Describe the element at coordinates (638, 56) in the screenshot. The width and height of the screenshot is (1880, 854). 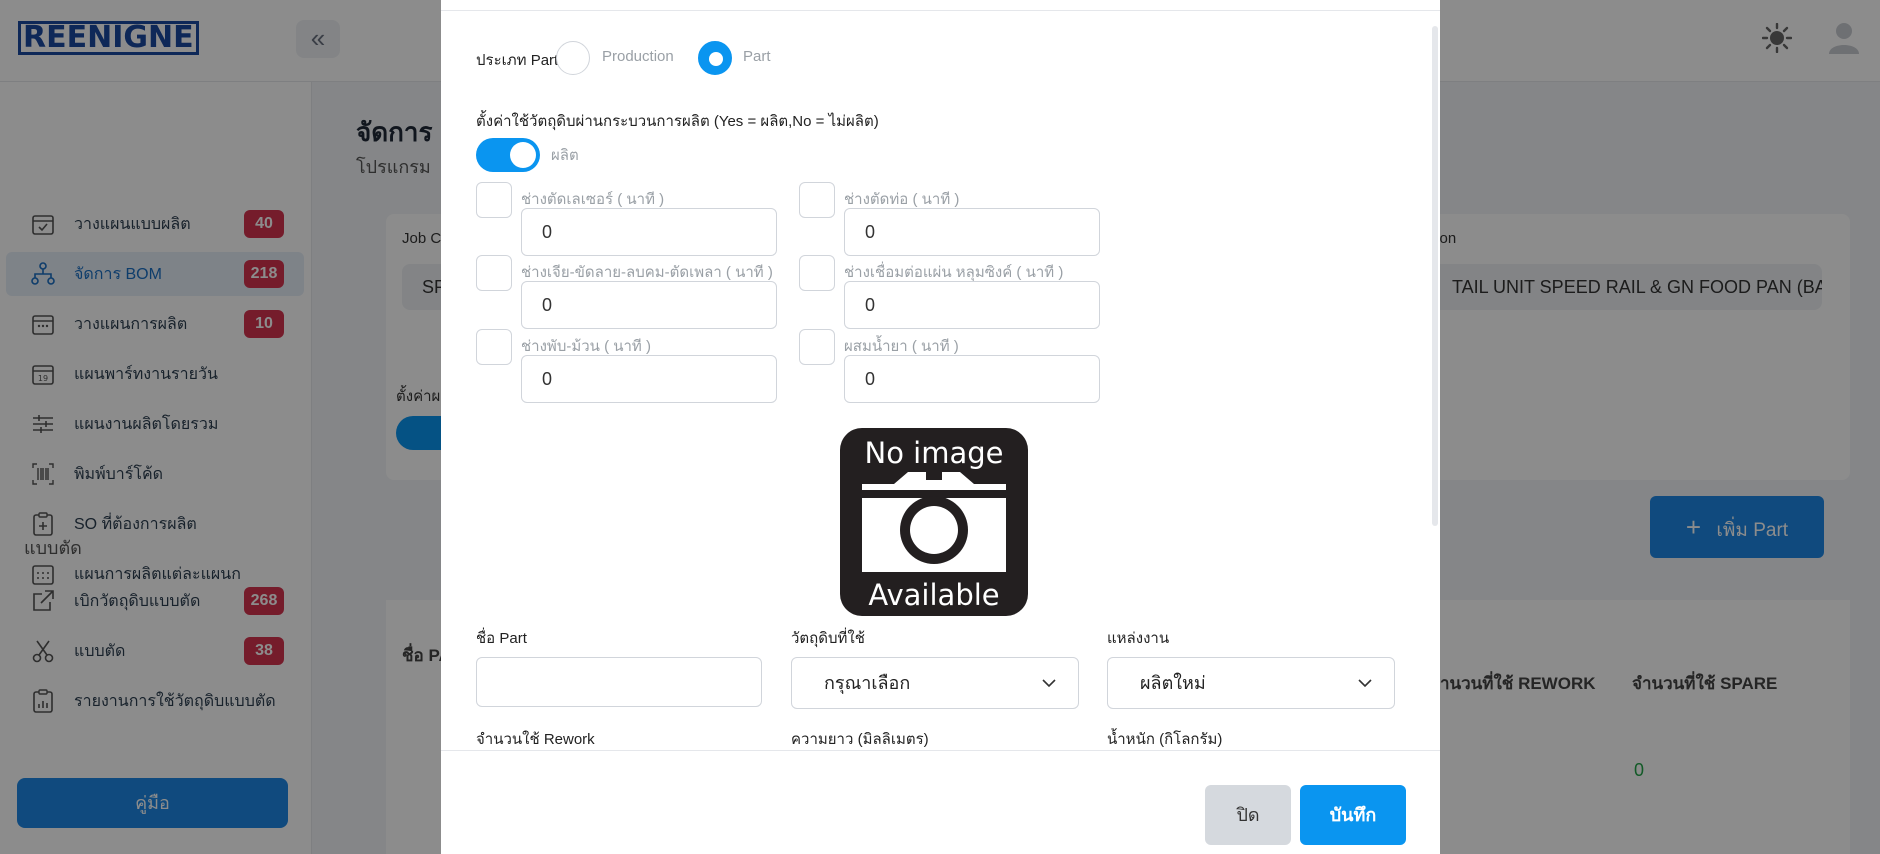
I see `radio-production-label: Production` at that location.